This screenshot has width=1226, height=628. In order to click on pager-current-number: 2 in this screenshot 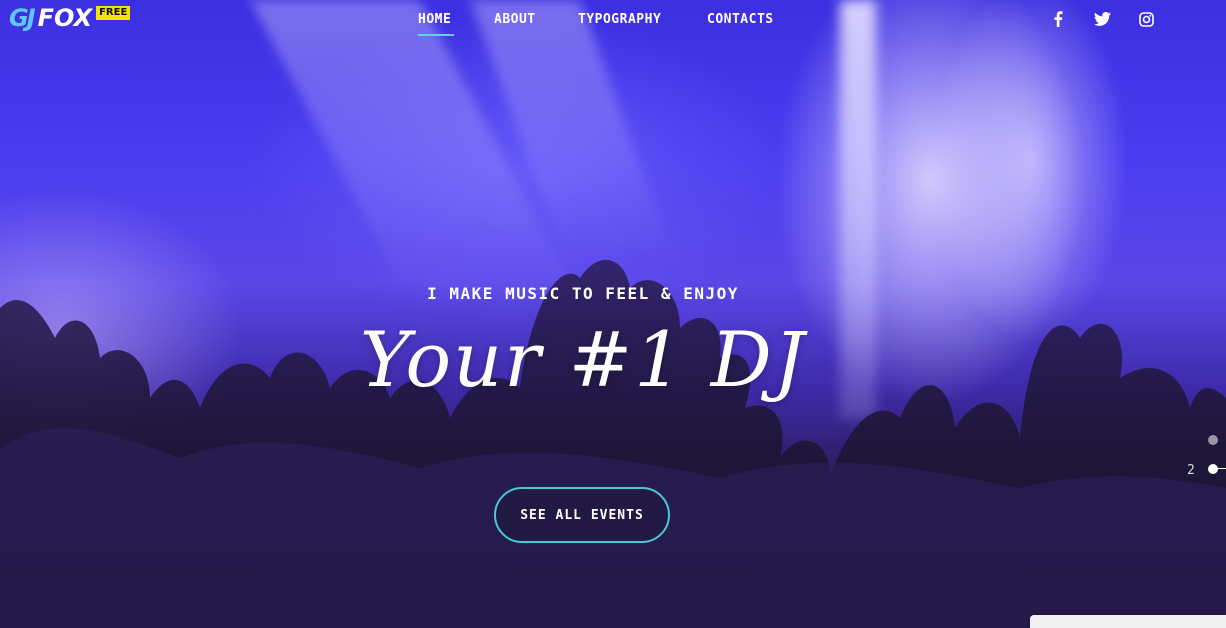, I will do `click(1191, 470)`.